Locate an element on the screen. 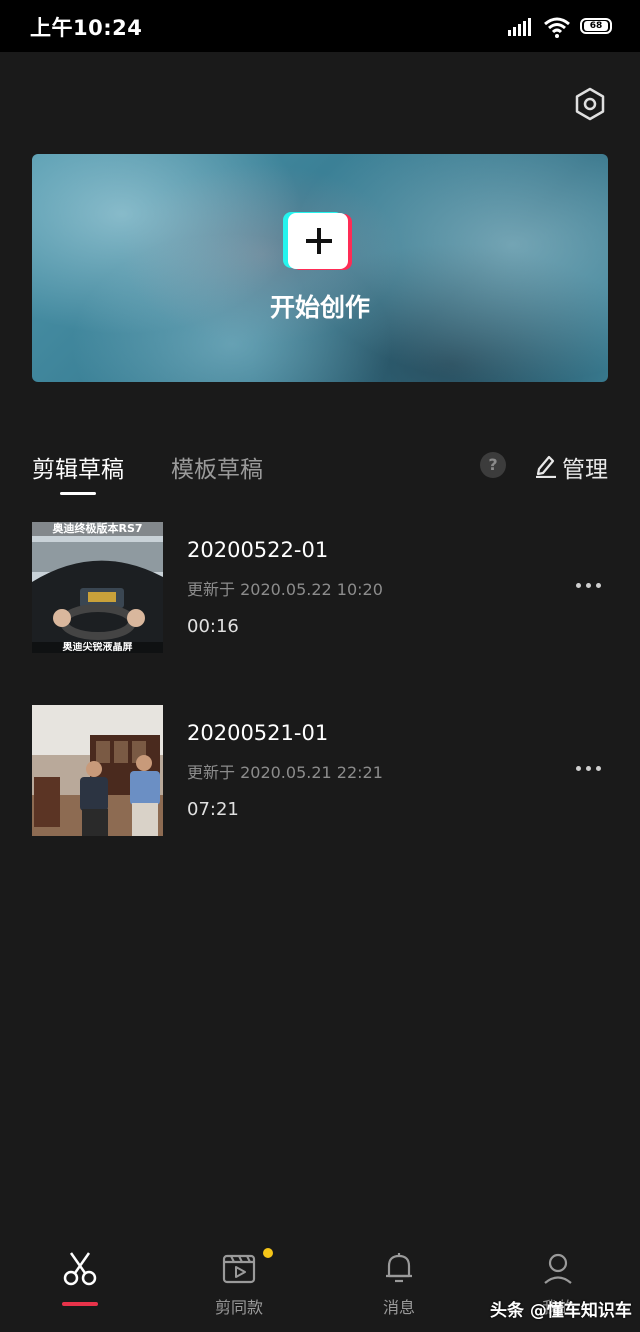 Image resolution: width=640 pixels, height=1332 pixels. thumbnail-caption-bottom: 奥迪尖锐液晶屏 is located at coordinates (97, 647).